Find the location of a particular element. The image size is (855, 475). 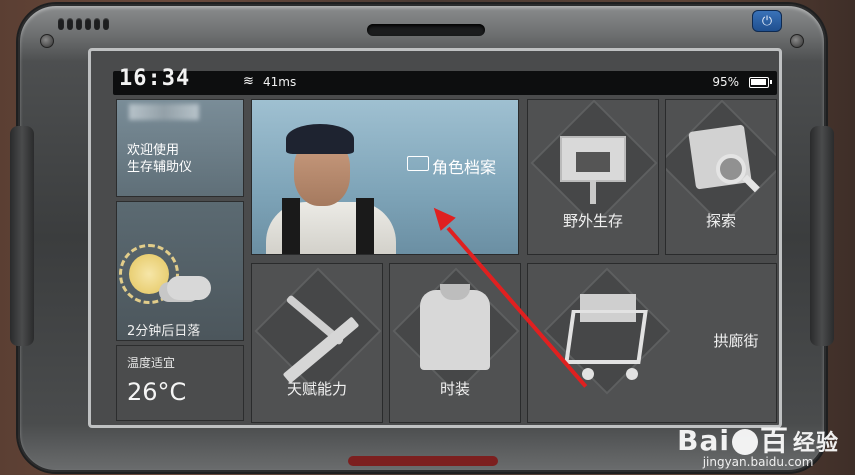

paw-icon is located at coordinates (744, 442).